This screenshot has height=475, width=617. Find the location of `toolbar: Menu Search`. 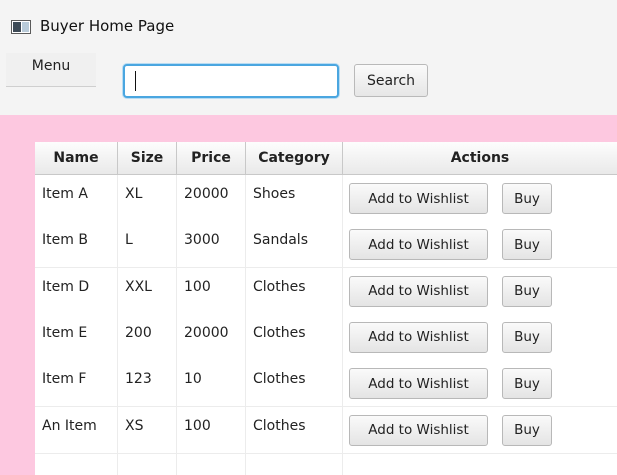

toolbar: Menu Search is located at coordinates (308, 81).